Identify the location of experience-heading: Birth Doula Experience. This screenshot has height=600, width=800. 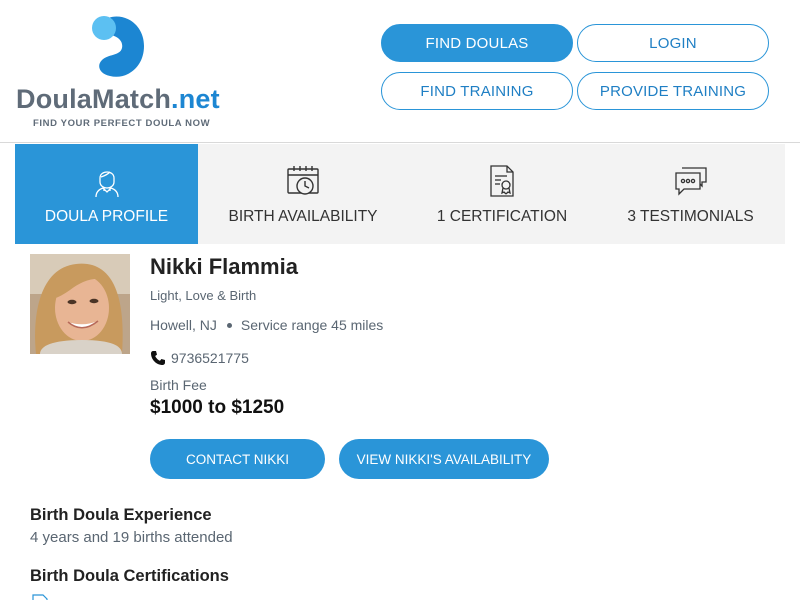
(121, 515).